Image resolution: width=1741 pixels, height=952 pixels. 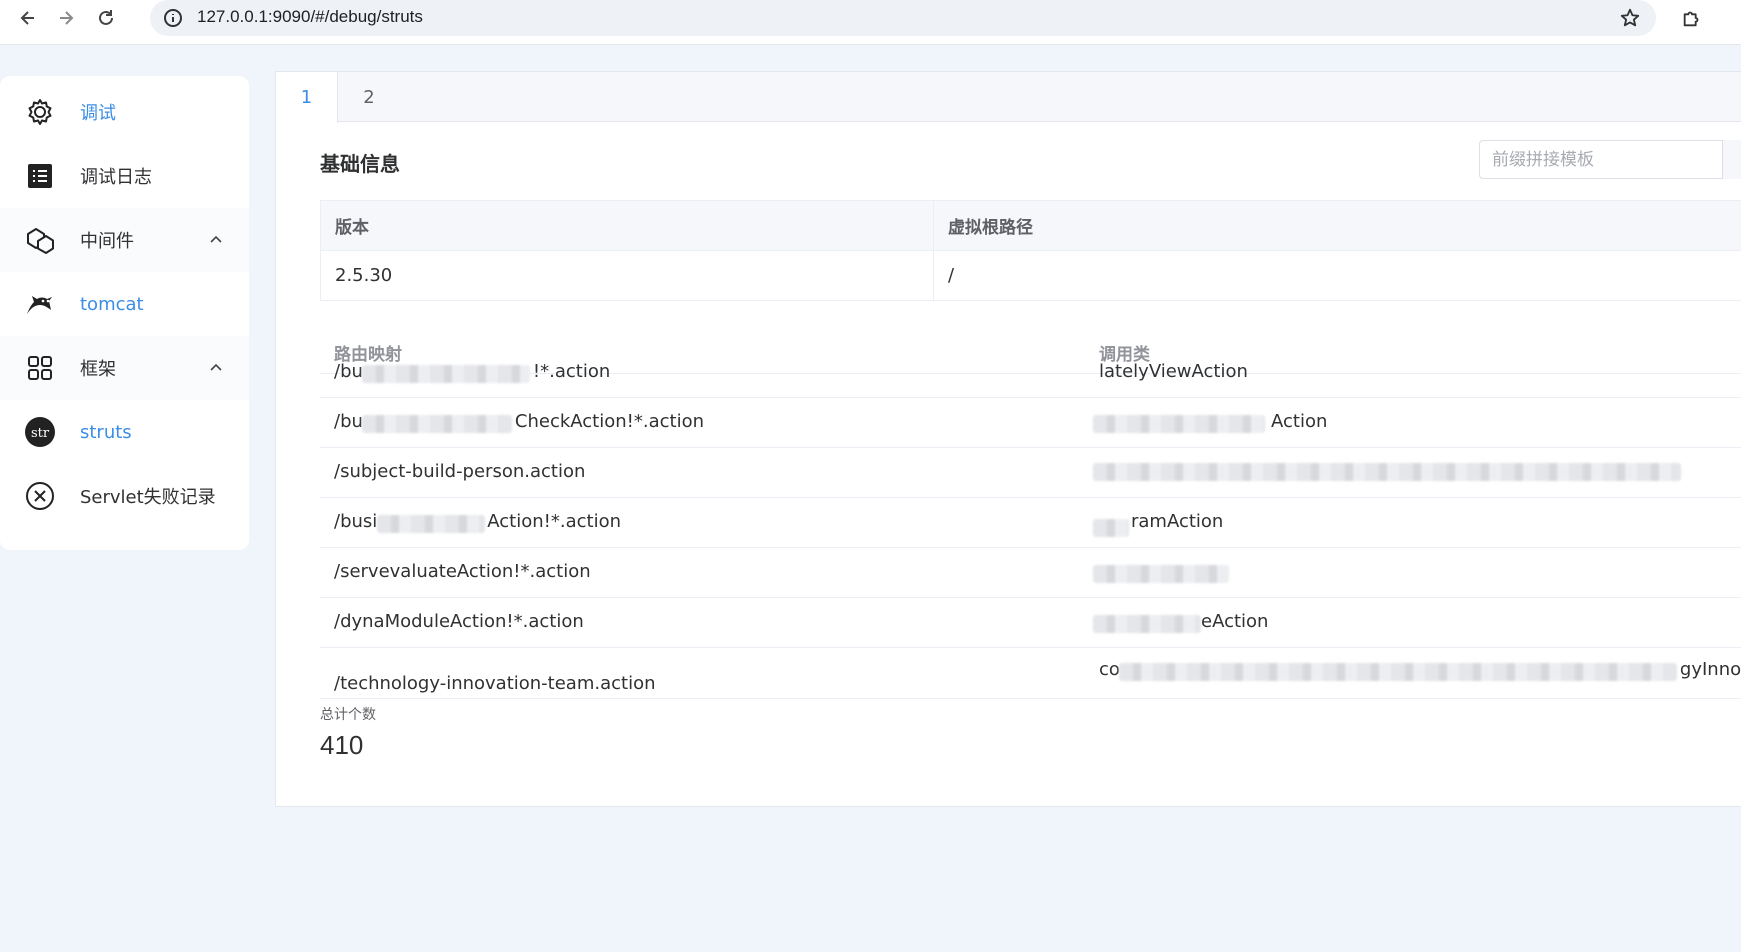 What do you see at coordinates (116, 177) in the screenshot?
I see `sidebar-item-label: 调试日志` at bounding box center [116, 177].